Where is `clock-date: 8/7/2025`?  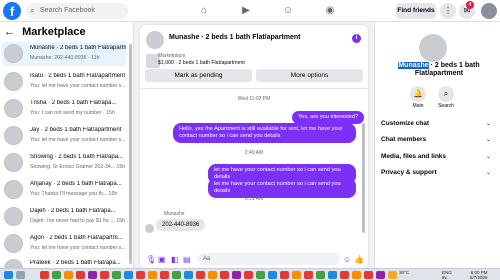 clock-date: 8/7/2025 is located at coordinates (479, 277).